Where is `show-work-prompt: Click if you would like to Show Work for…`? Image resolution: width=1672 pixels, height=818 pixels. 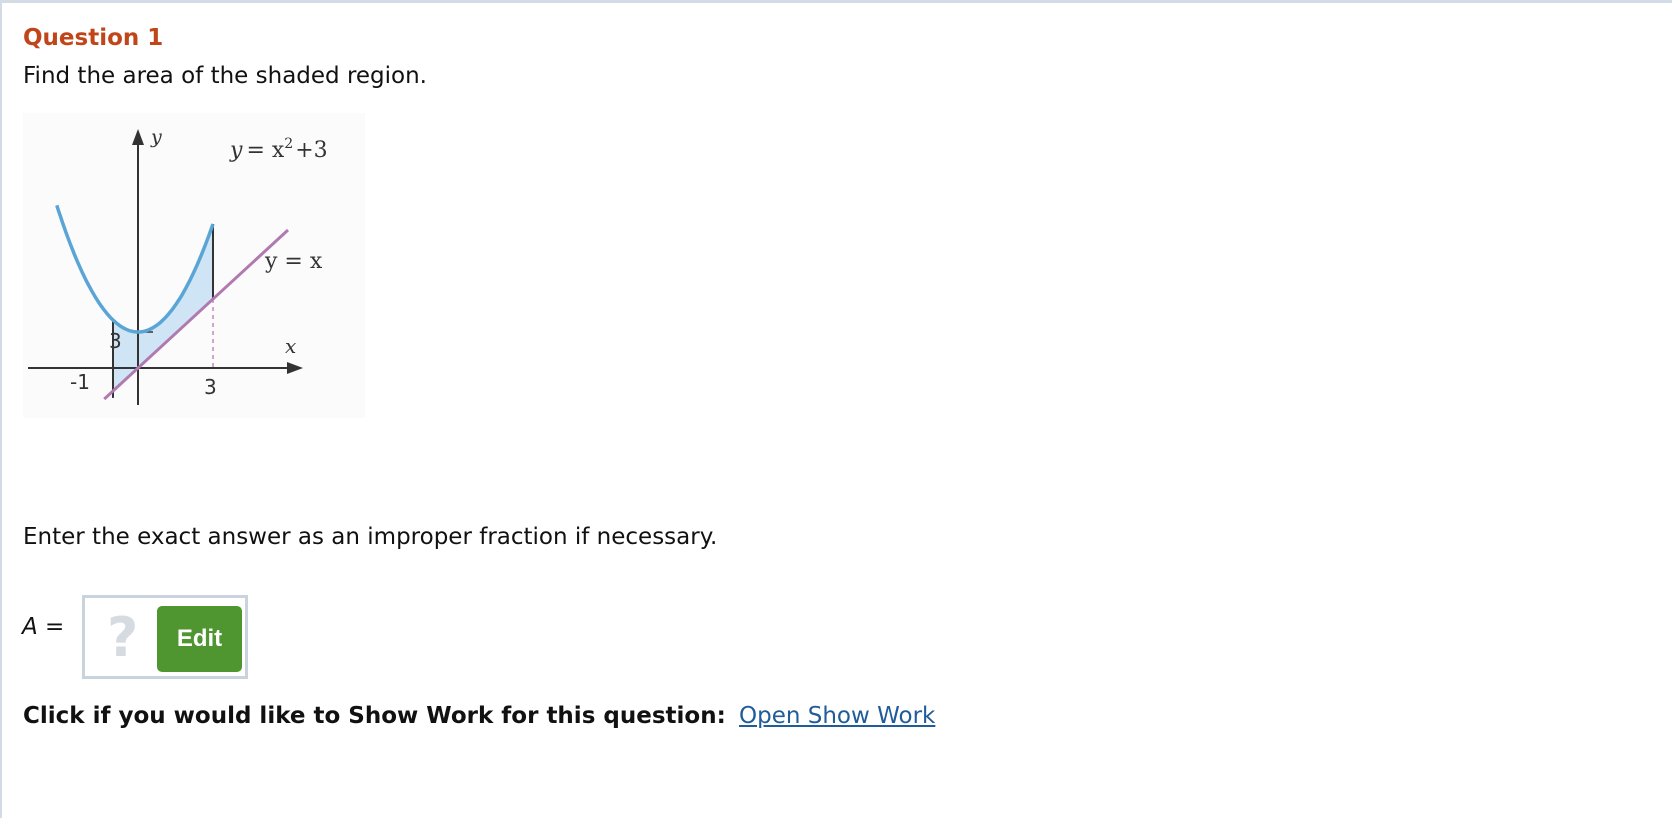 show-work-prompt: Click if you would like to Show Work for… is located at coordinates (374, 716).